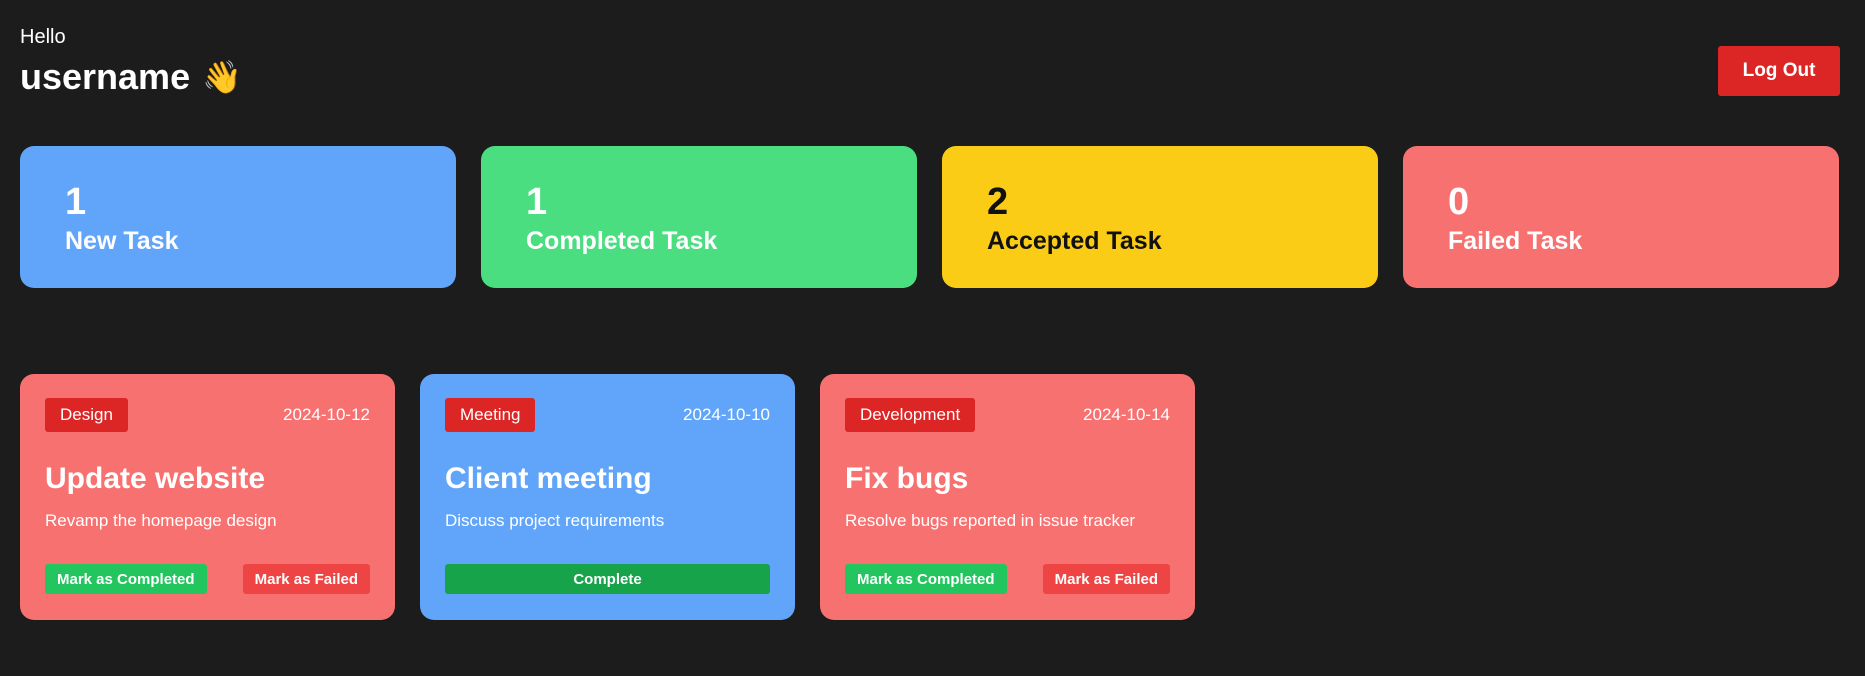 The height and width of the screenshot is (676, 1865). What do you see at coordinates (155, 478) in the screenshot?
I see `task-title: Update website` at bounding box center [155, 478].